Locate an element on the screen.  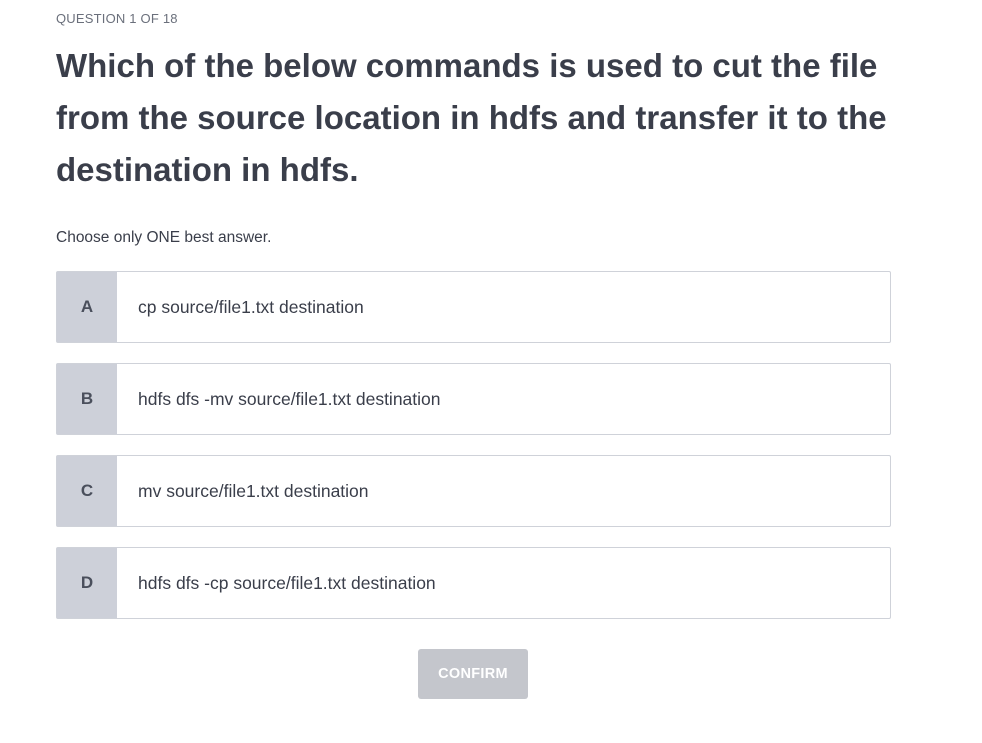
option-letter-badge: D is located at coordinates (87, 583).